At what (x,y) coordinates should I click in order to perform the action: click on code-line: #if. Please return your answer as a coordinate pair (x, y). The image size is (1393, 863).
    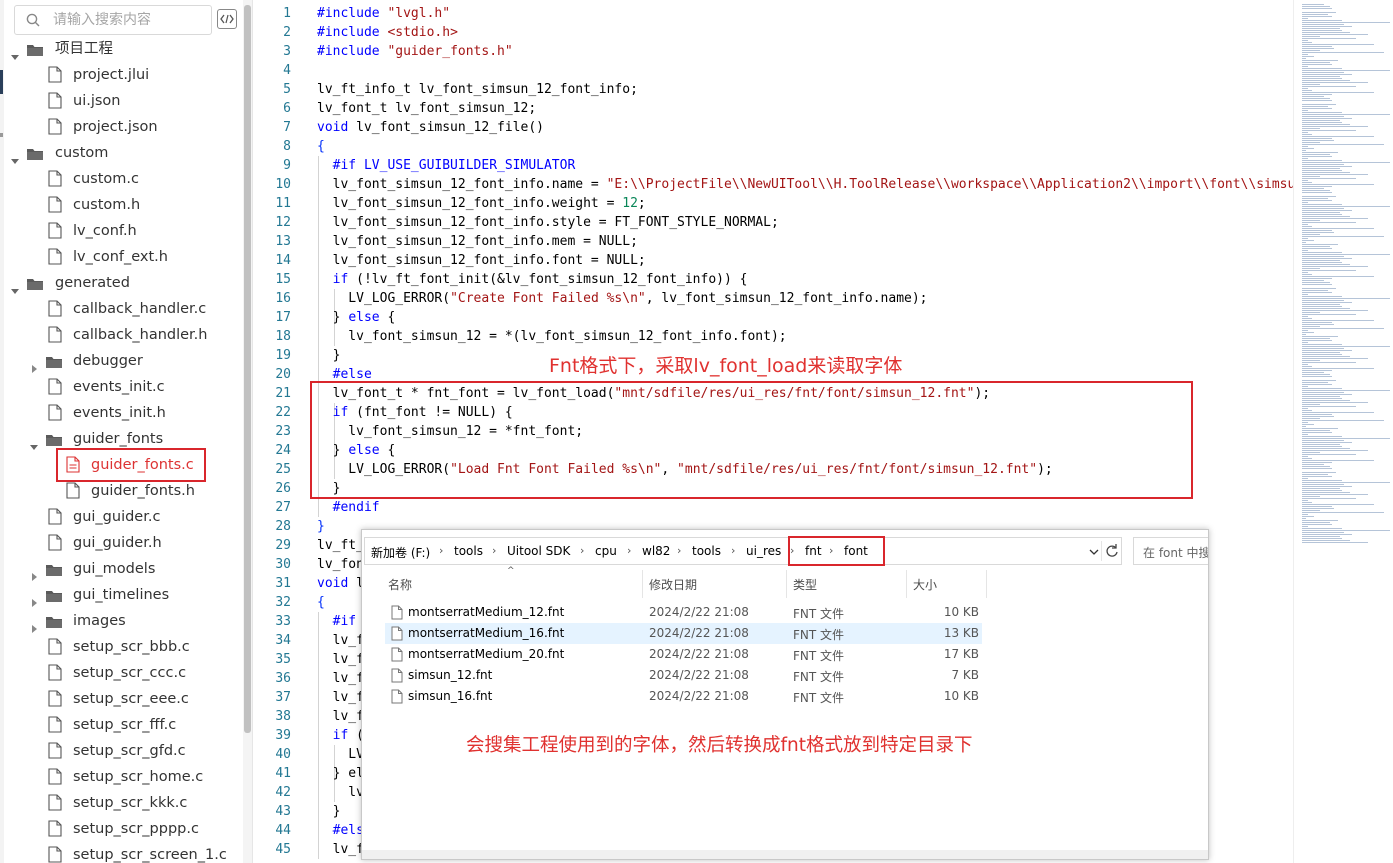
    Looking at the image, I should click on (336, 621).